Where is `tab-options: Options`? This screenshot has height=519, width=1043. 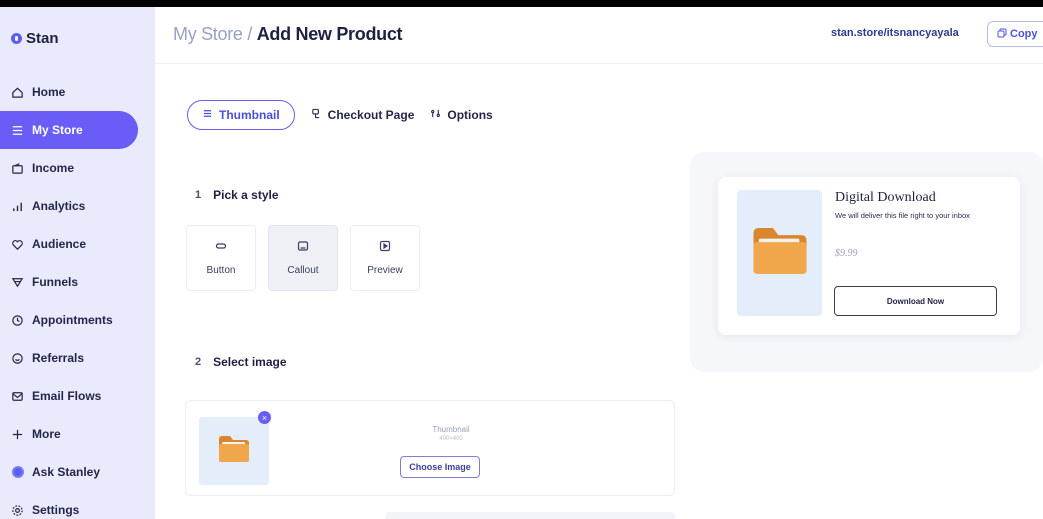 tab-options: Options is located at coordinates (461, 115).